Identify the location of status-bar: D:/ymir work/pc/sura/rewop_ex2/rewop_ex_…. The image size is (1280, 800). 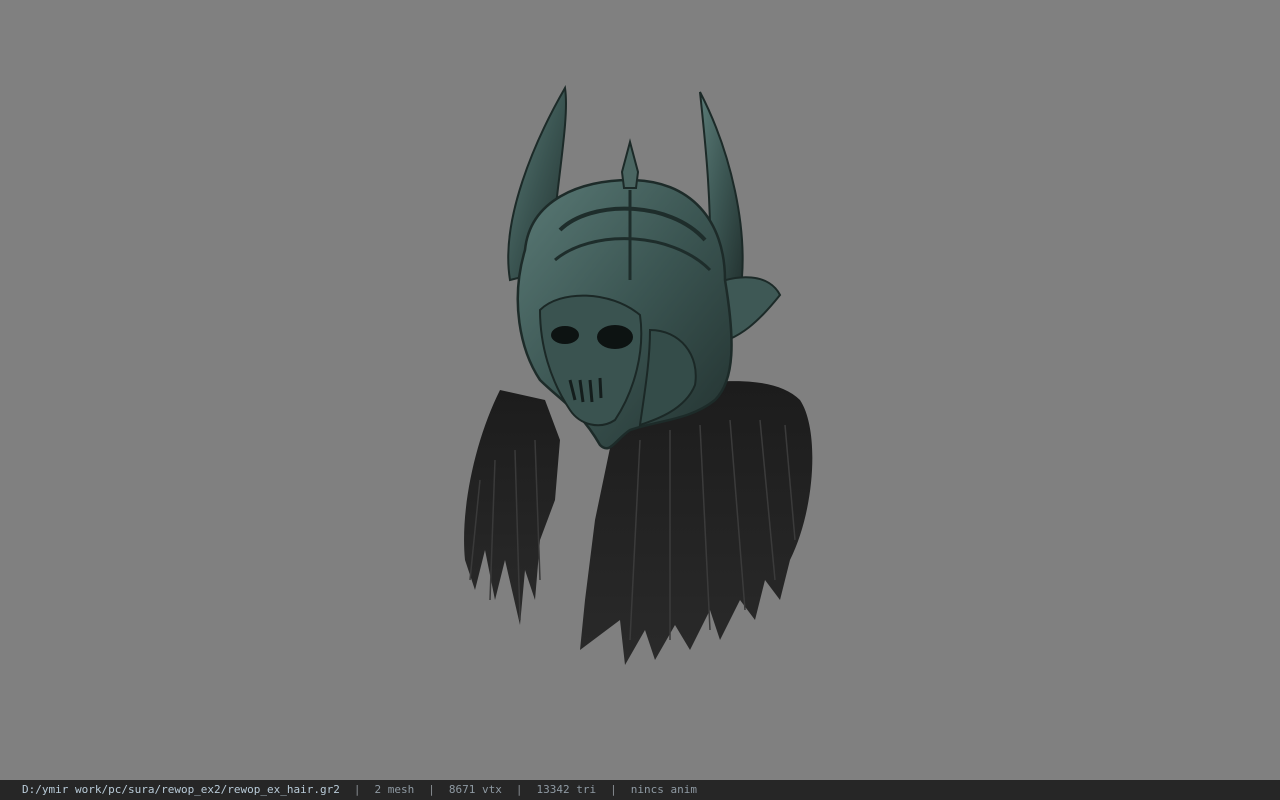
(640, 790).